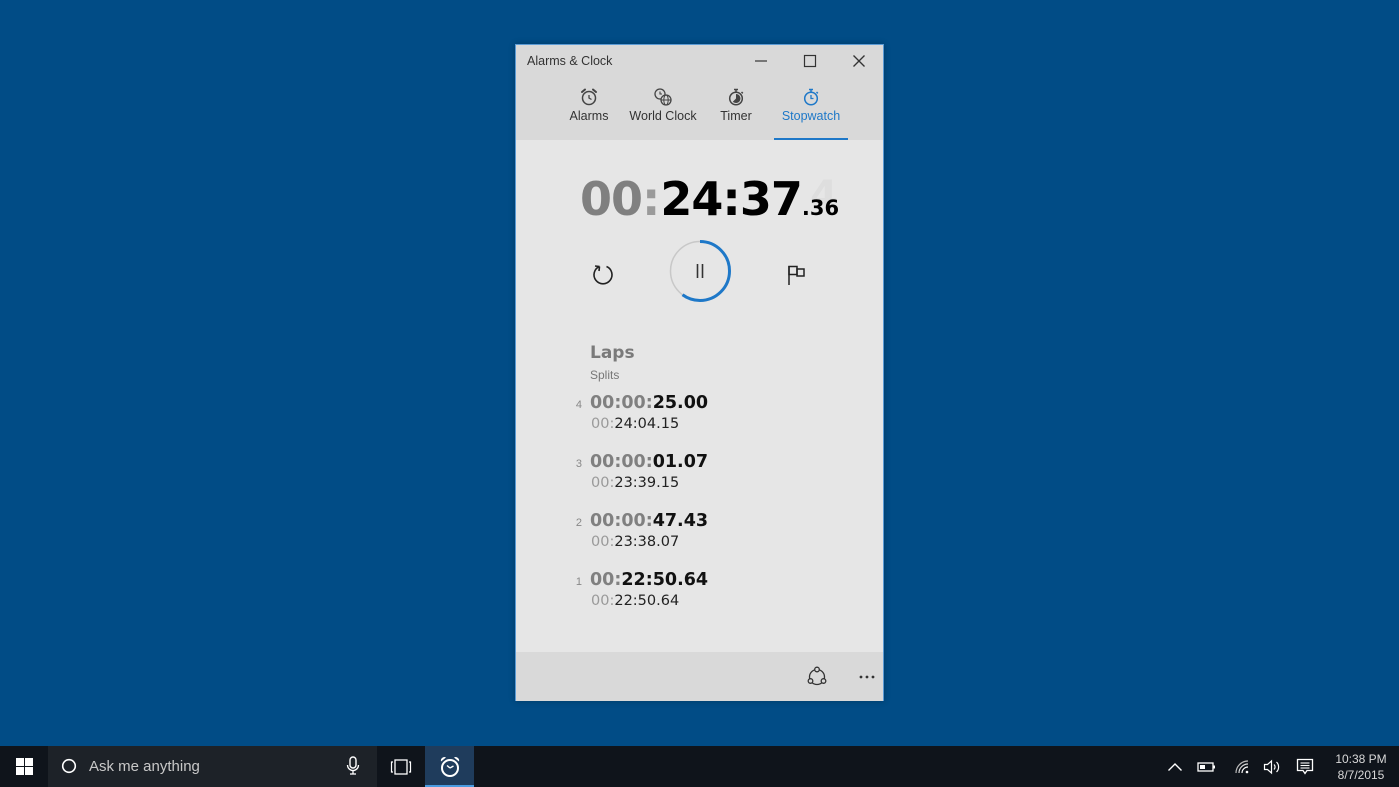 This screenshot has height=787, width=1399. Describe the element at coordinates (665, 580) in the screenshot. I see `lap-time-main: 22:50.64` at that location.